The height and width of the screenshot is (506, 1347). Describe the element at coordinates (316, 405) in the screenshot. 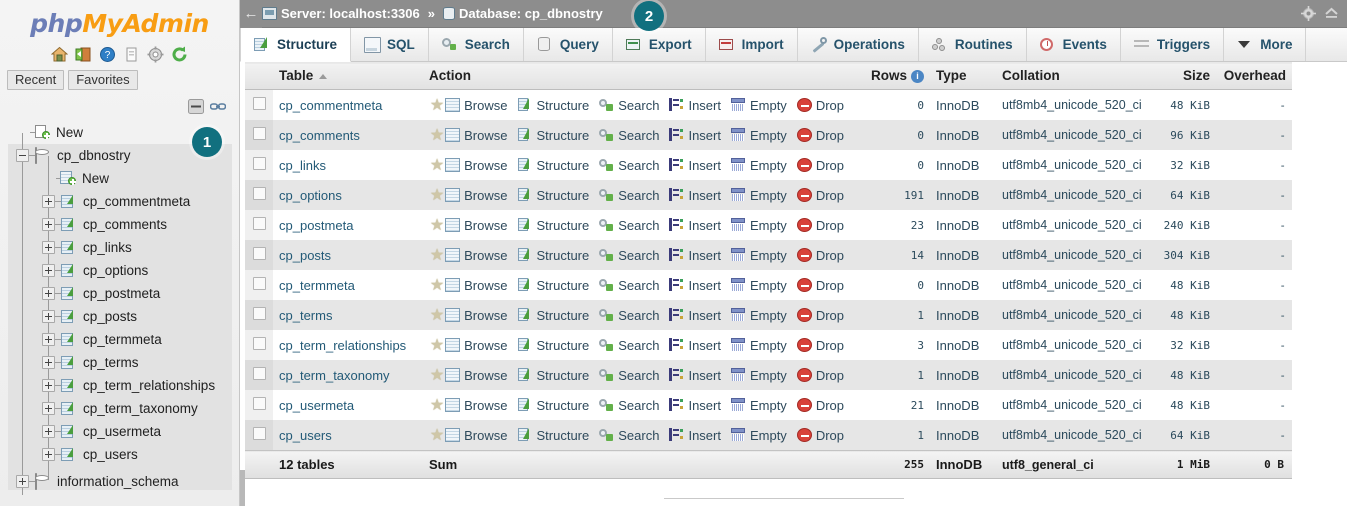

I see `table-name-link: cp_usermeta` at that location.